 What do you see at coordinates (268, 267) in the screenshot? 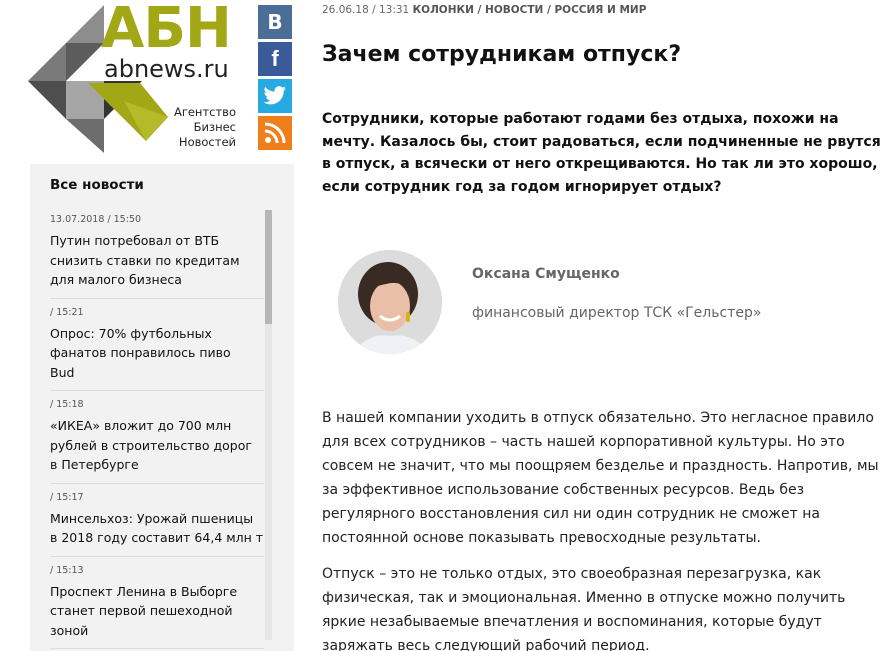
I see `sidebar-scrollbar-thumb` at bounding box center [268, 267].